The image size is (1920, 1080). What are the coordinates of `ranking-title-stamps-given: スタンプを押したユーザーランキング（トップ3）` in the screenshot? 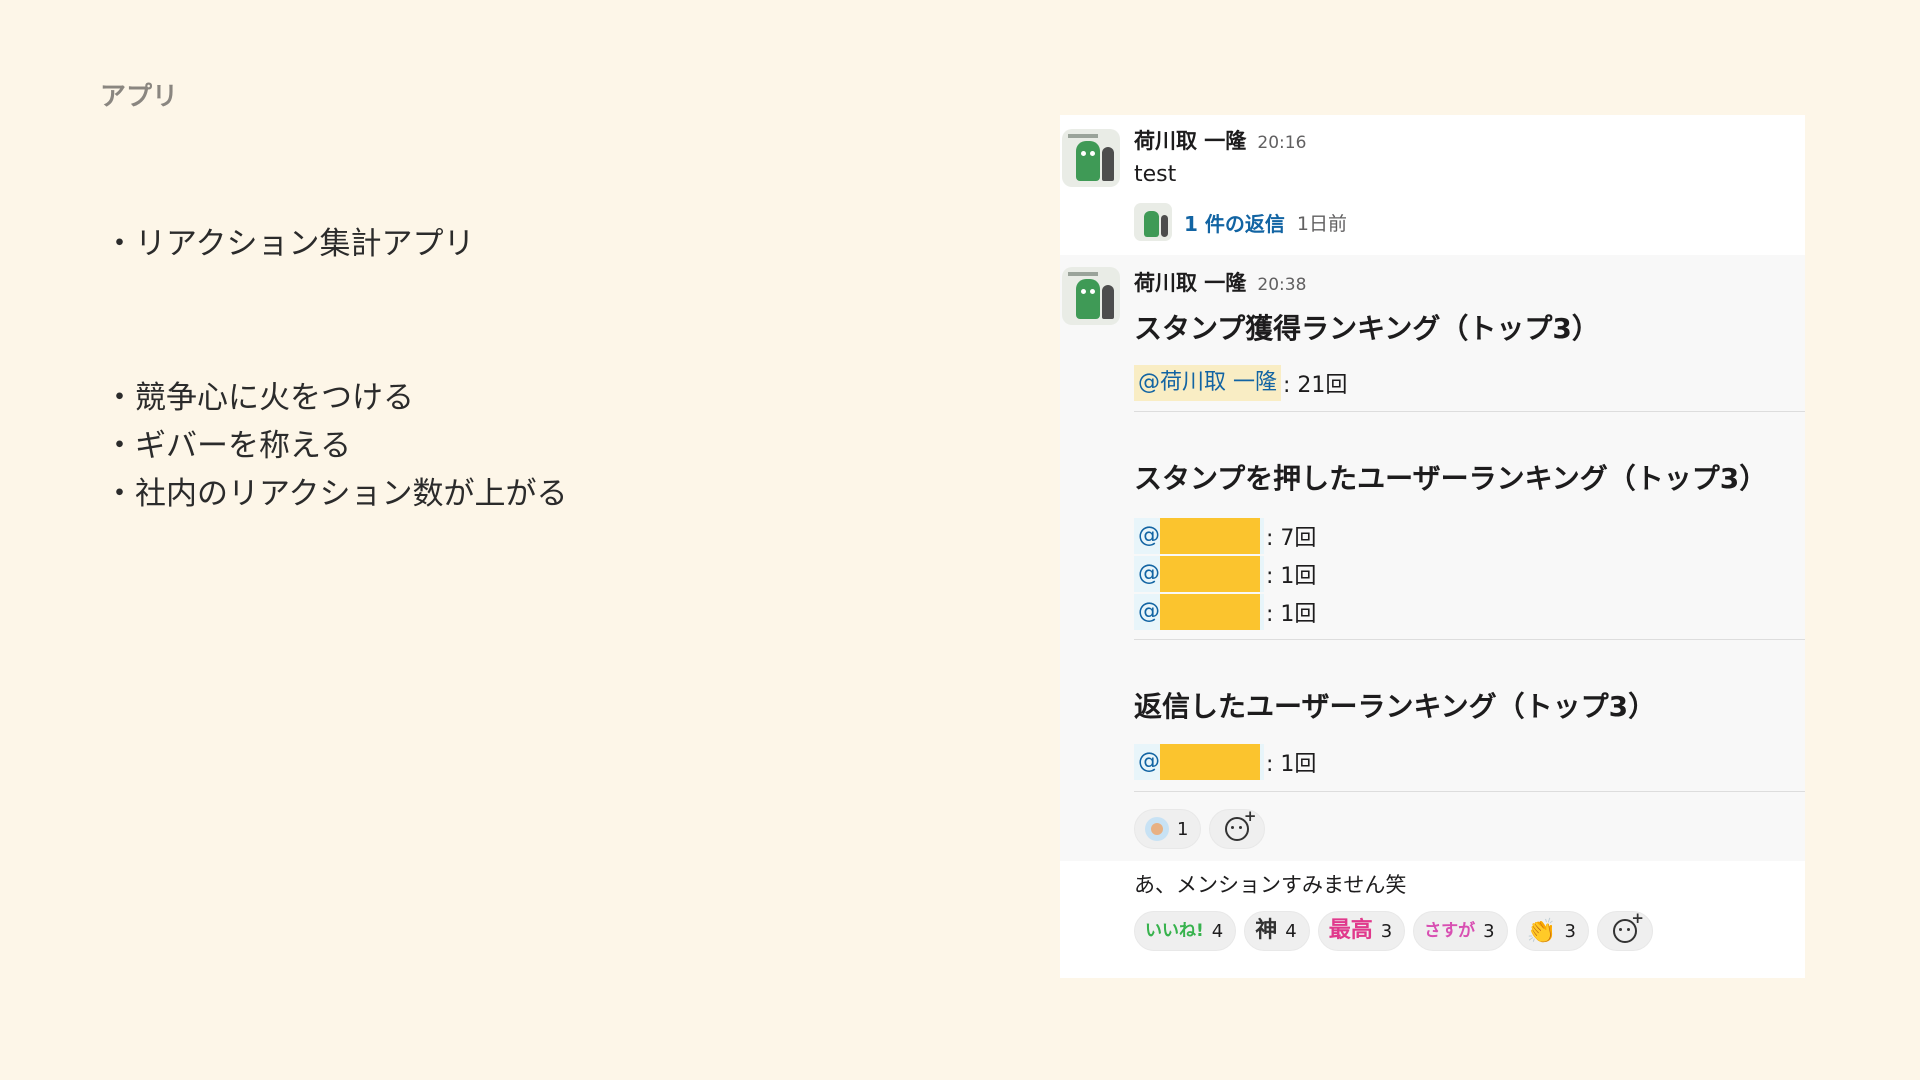 It's located at (1451, 478).